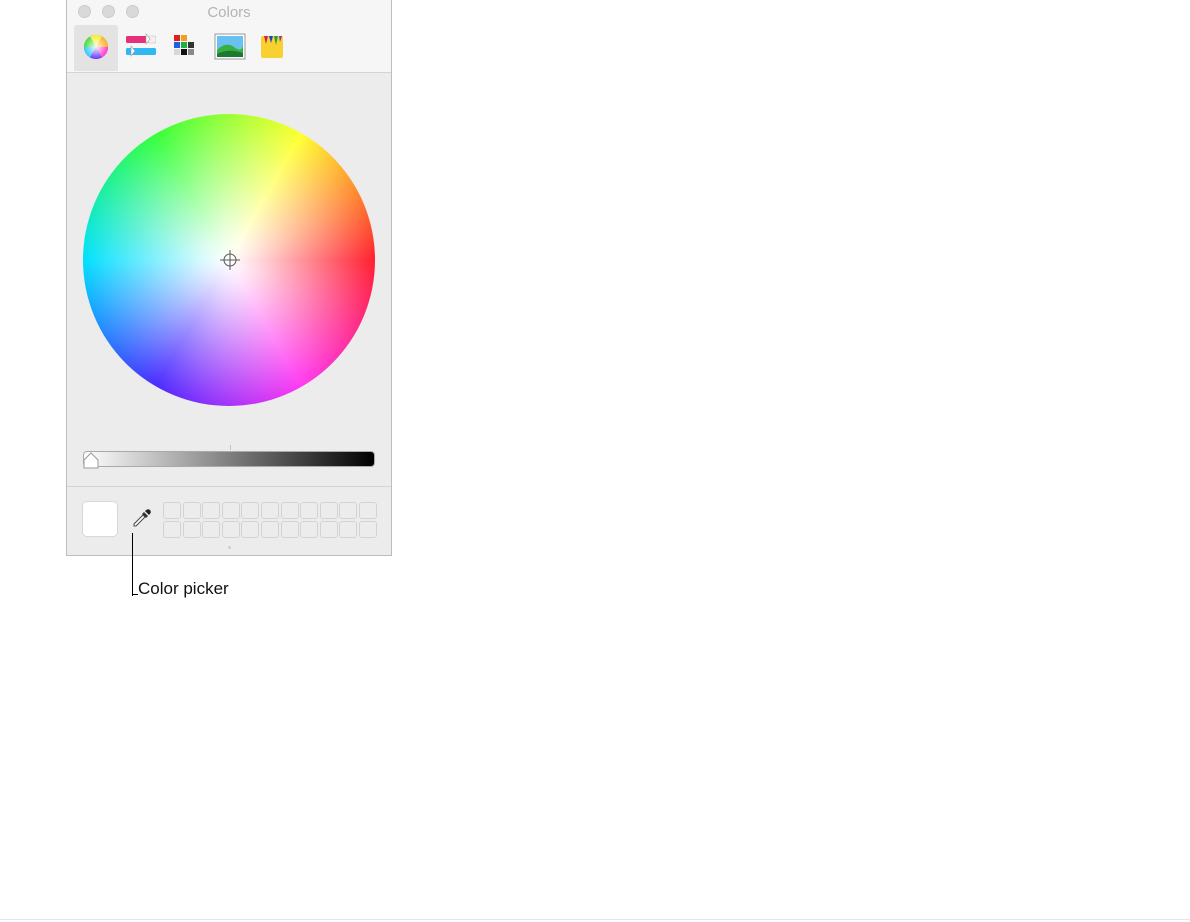 This screenshot has height=922, width=1190. I want to click on color-wheel-tab, so click(96, 48).